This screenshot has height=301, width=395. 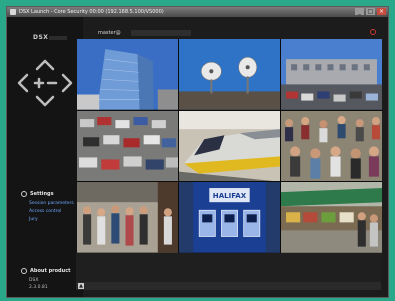 What do you see at coordinates (37, 194) in the screenshot?
I see `settings-heading: Settings` at bounding box center [37, 194].